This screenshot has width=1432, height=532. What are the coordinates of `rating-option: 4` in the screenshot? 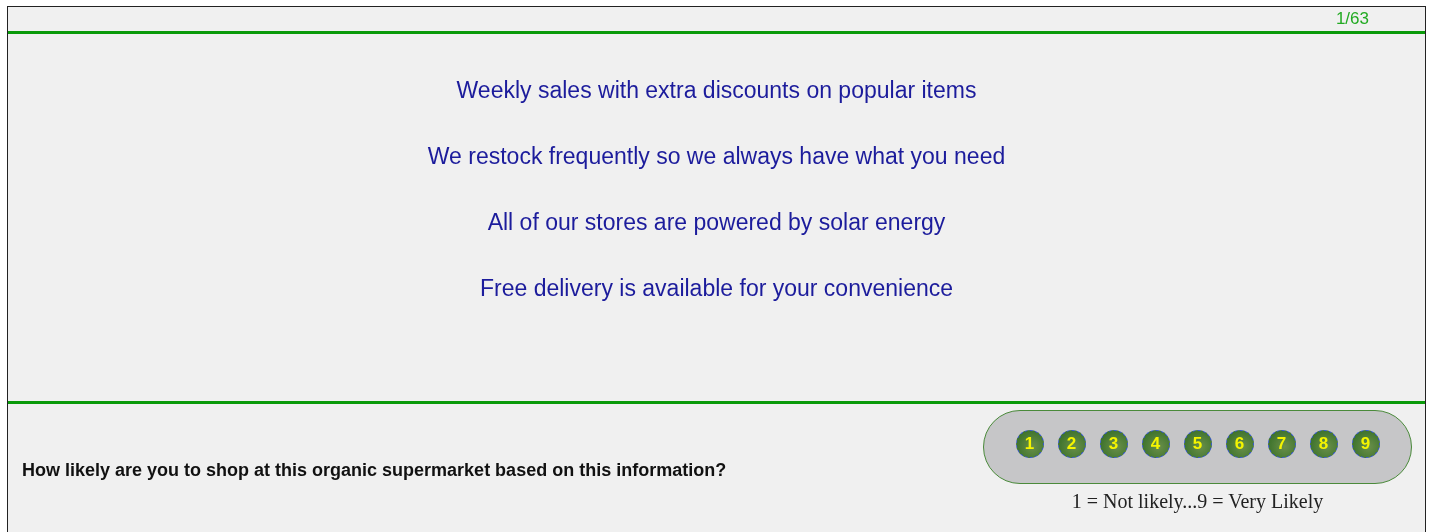 It's located at (1155, 444).